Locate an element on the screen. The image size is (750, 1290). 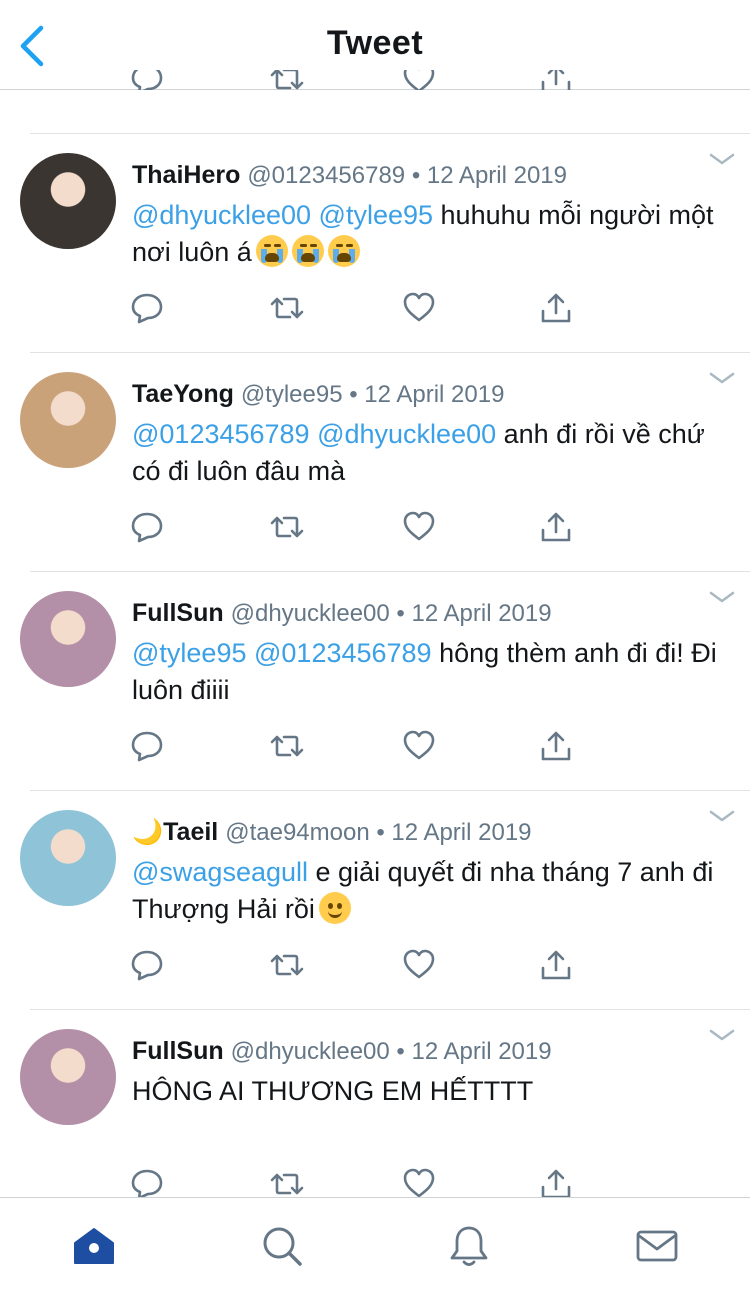
tab-search is located at coordinates (282, 1246).